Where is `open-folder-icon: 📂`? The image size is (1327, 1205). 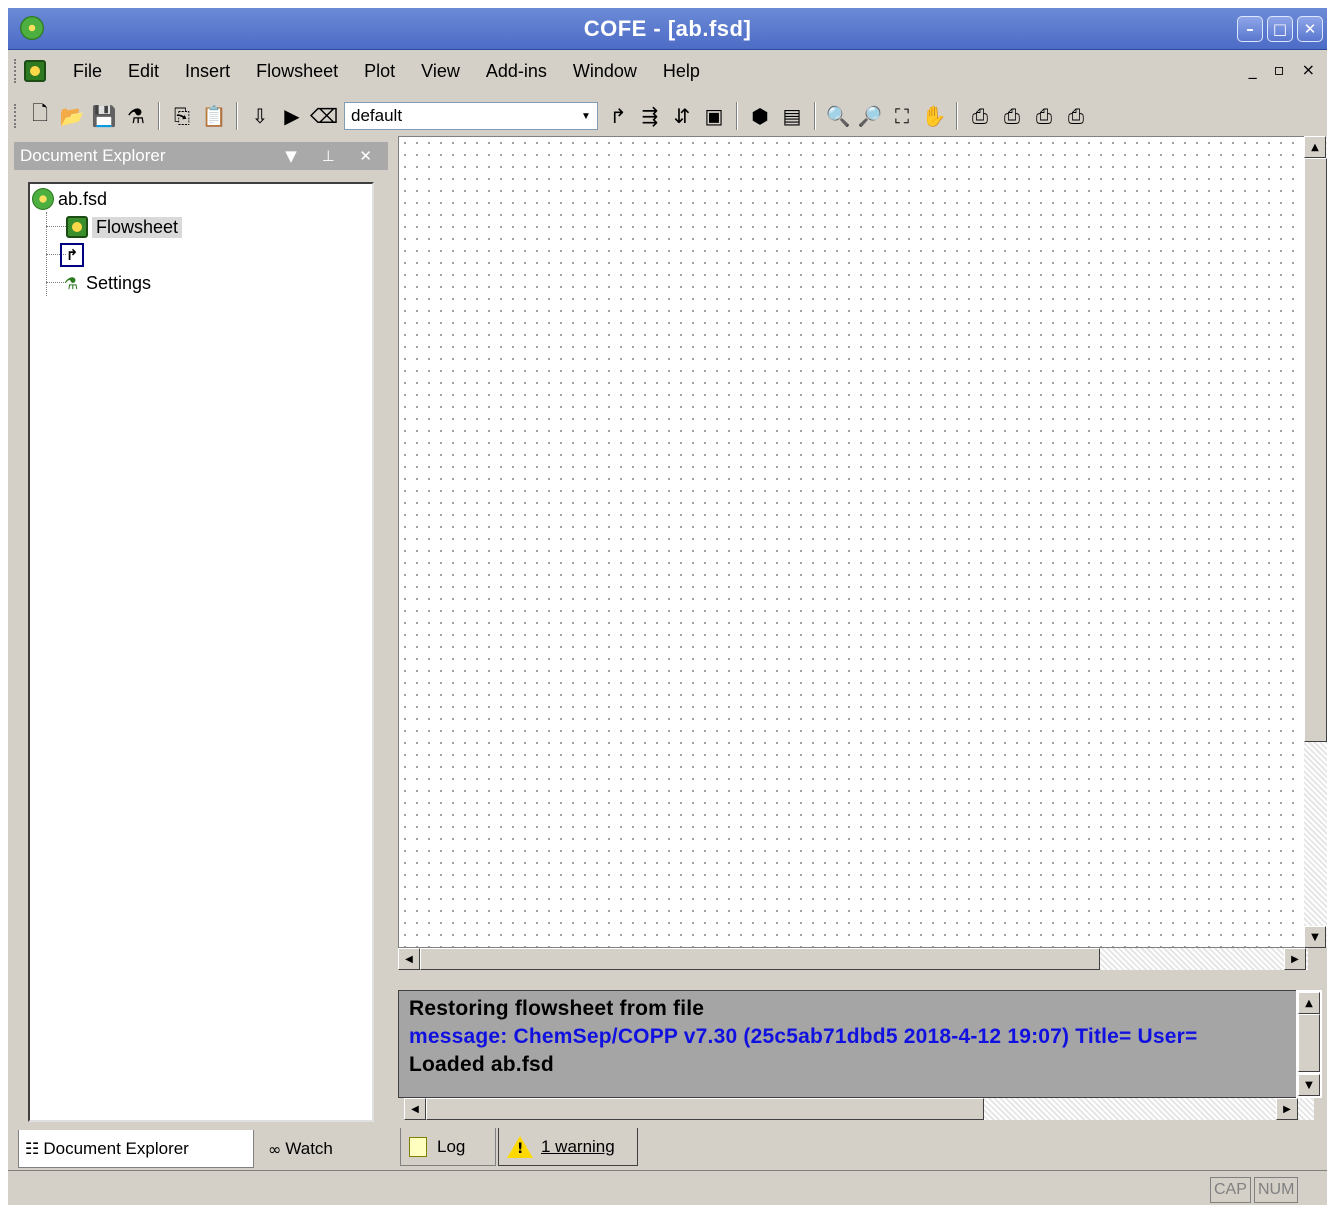
open-folder-icon: 📂 is located at coordinates (72, 116).